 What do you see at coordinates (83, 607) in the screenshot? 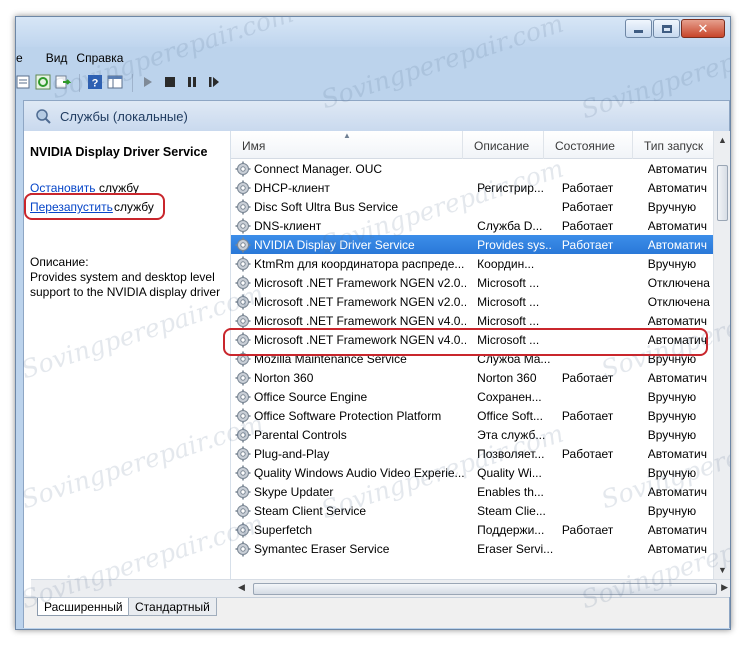
I see `tab-extended: Расширенный` at bounding box center [83, 607].